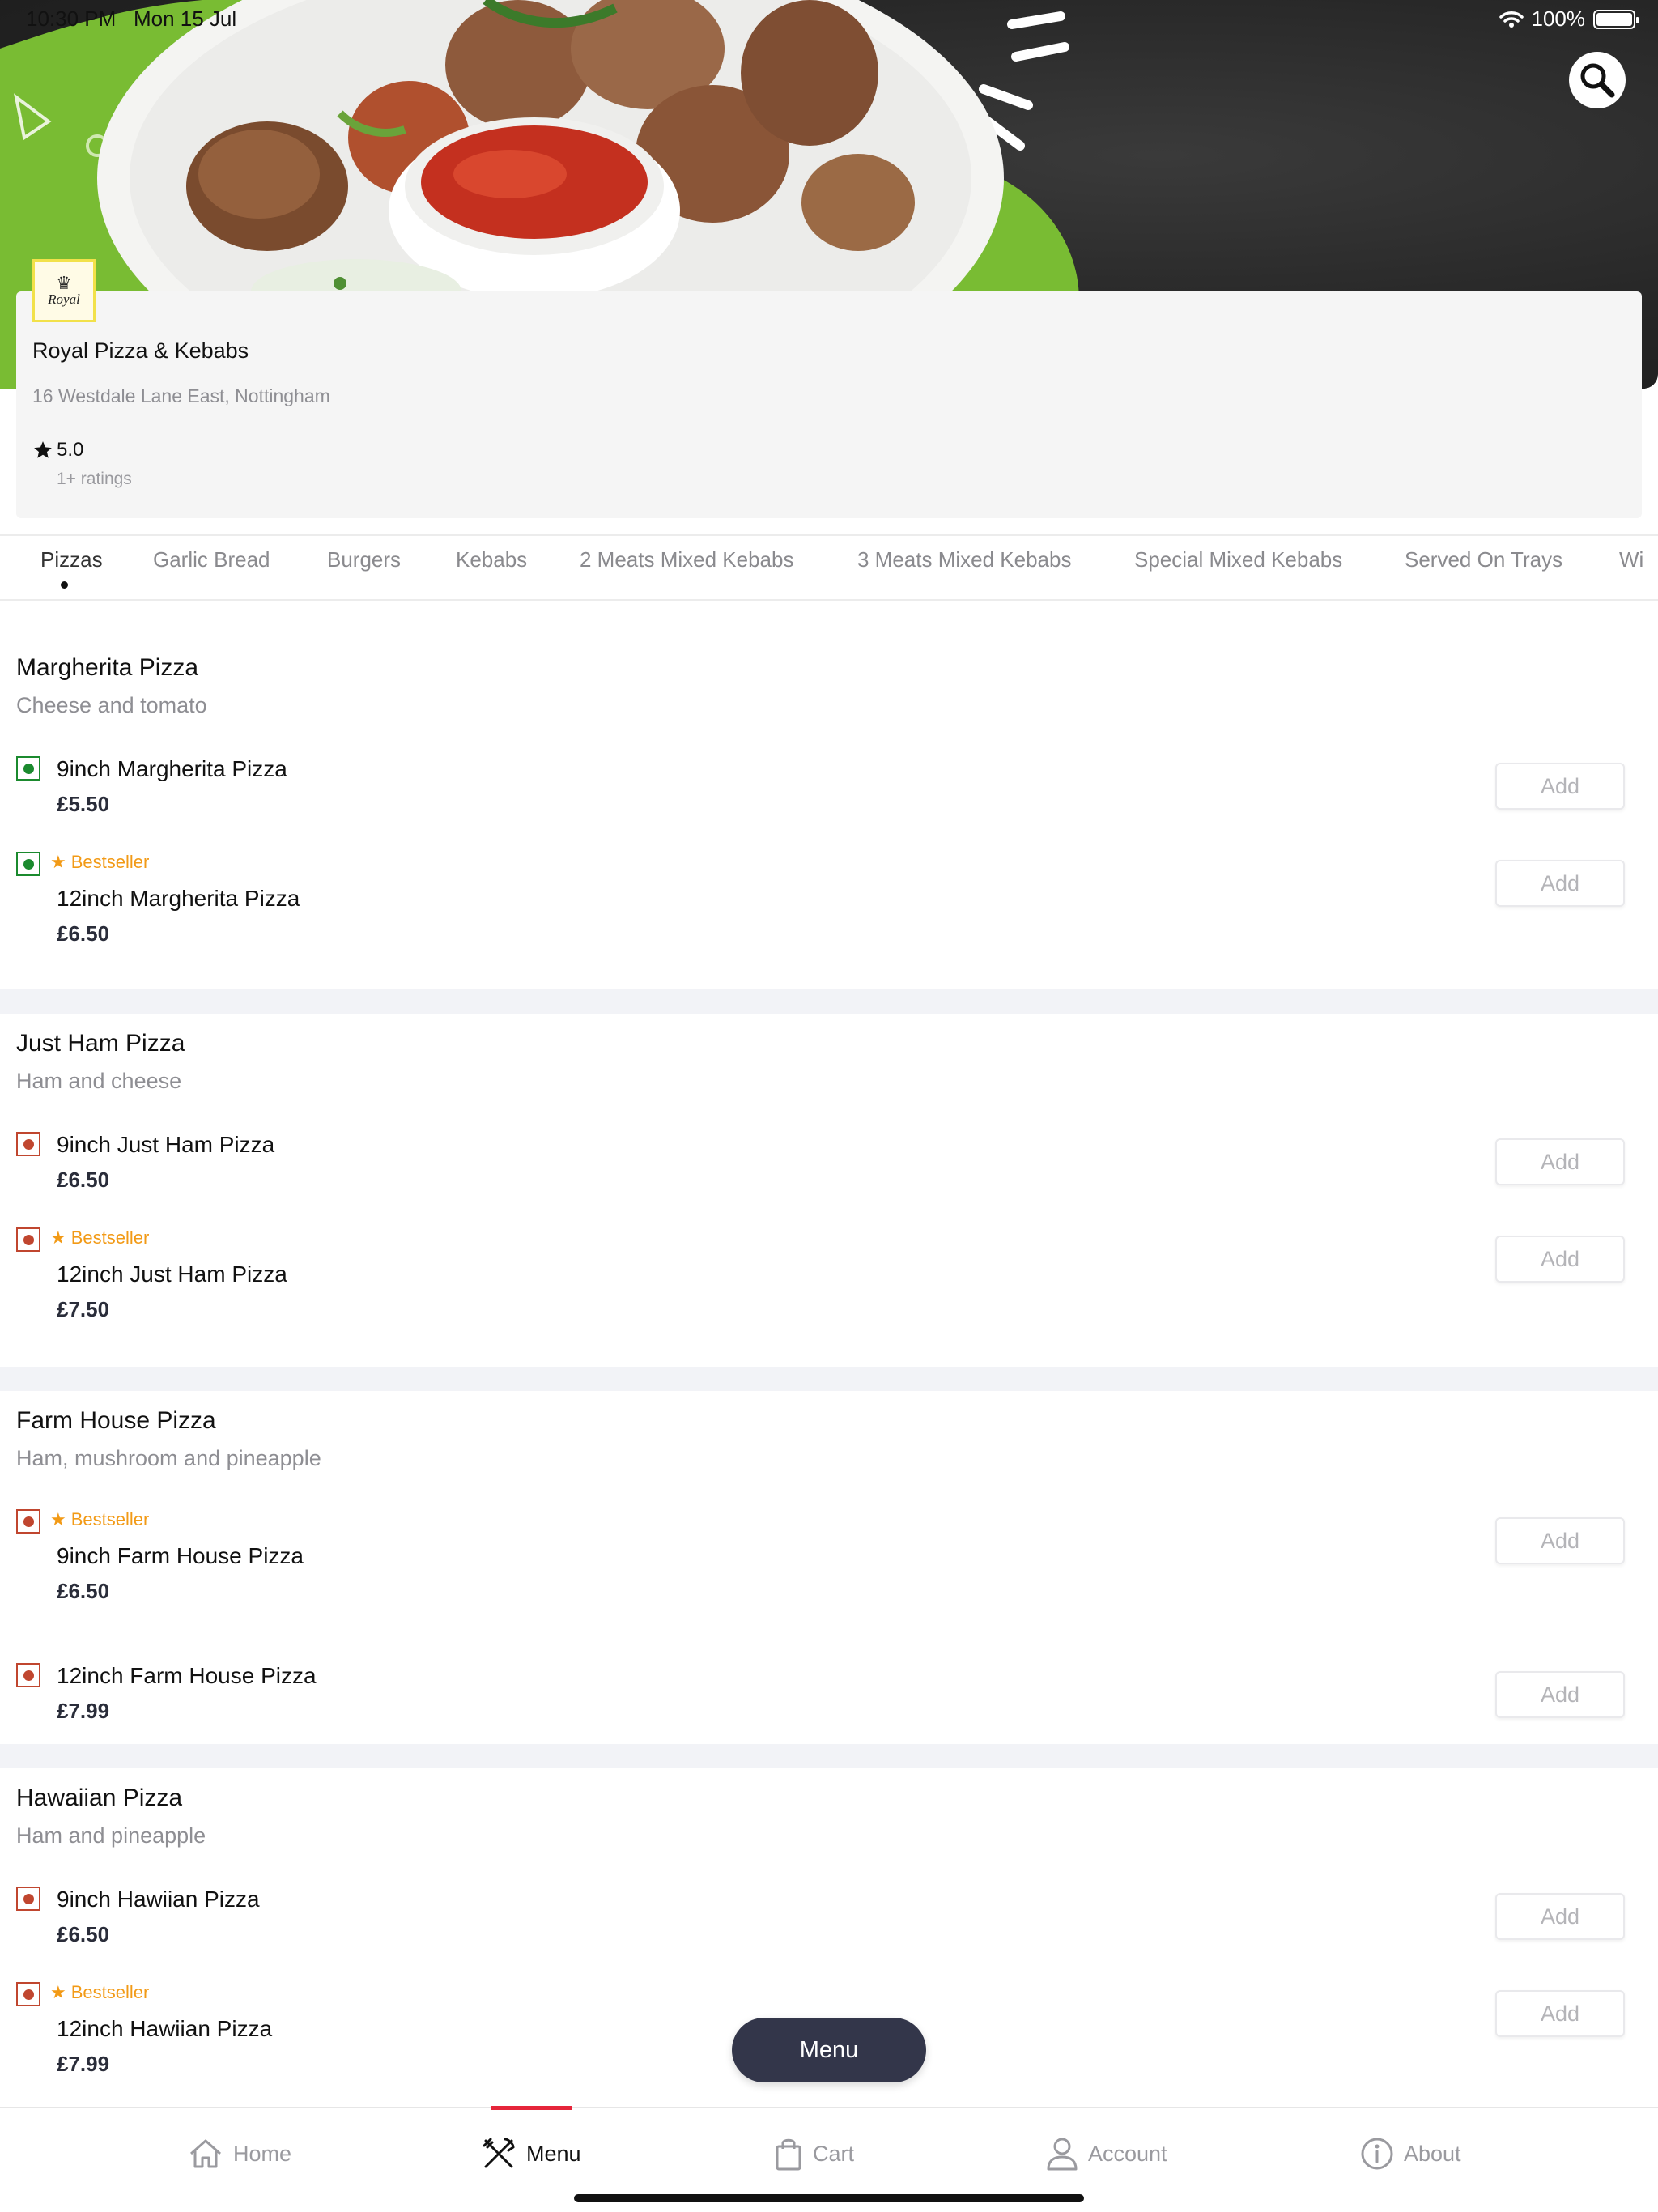  What do you see at coordinates (788, 2154) in the screenshot?
I see `bag-icon` at bounding box center [788, 2154].